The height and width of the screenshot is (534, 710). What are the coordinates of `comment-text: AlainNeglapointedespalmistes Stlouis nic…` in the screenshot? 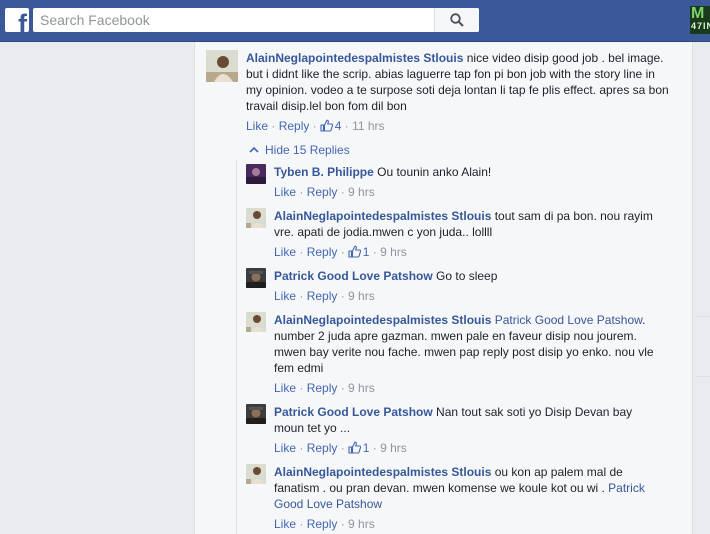 It's located at (457, 82).